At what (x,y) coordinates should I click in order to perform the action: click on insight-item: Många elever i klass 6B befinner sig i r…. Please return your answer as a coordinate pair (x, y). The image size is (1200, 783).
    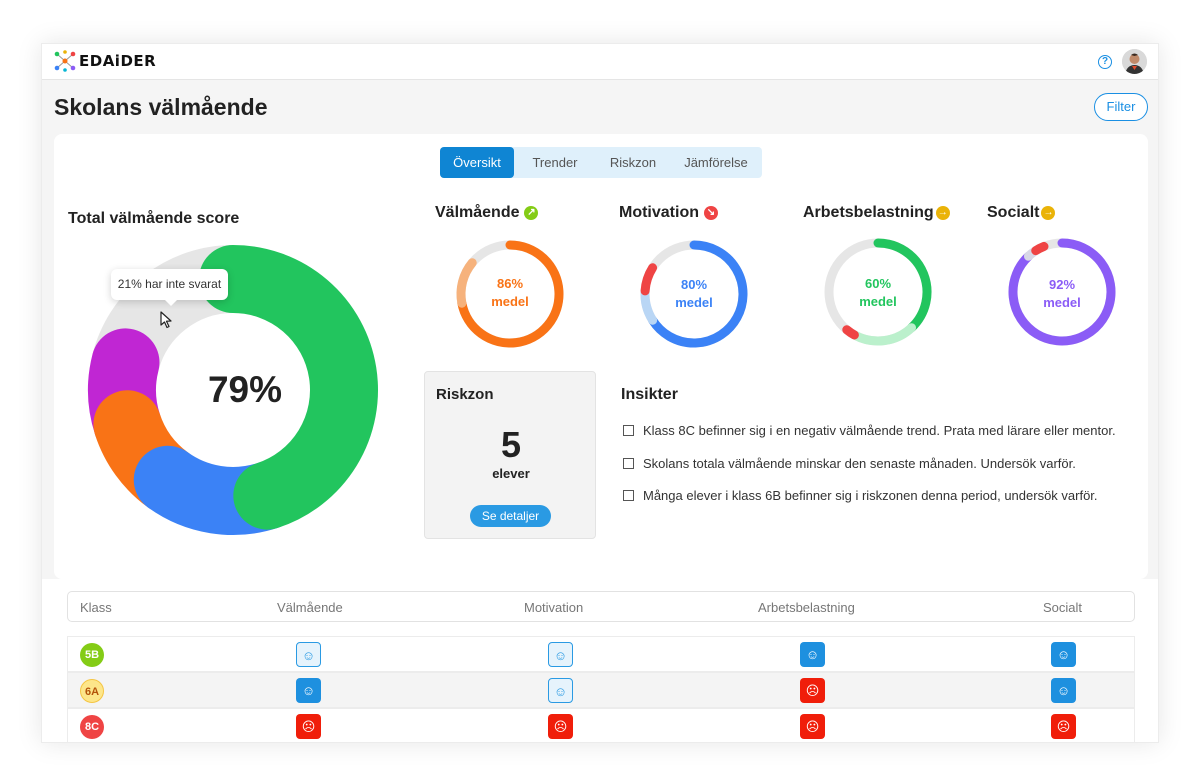
    Looking at the image, I should click on (860, 495).